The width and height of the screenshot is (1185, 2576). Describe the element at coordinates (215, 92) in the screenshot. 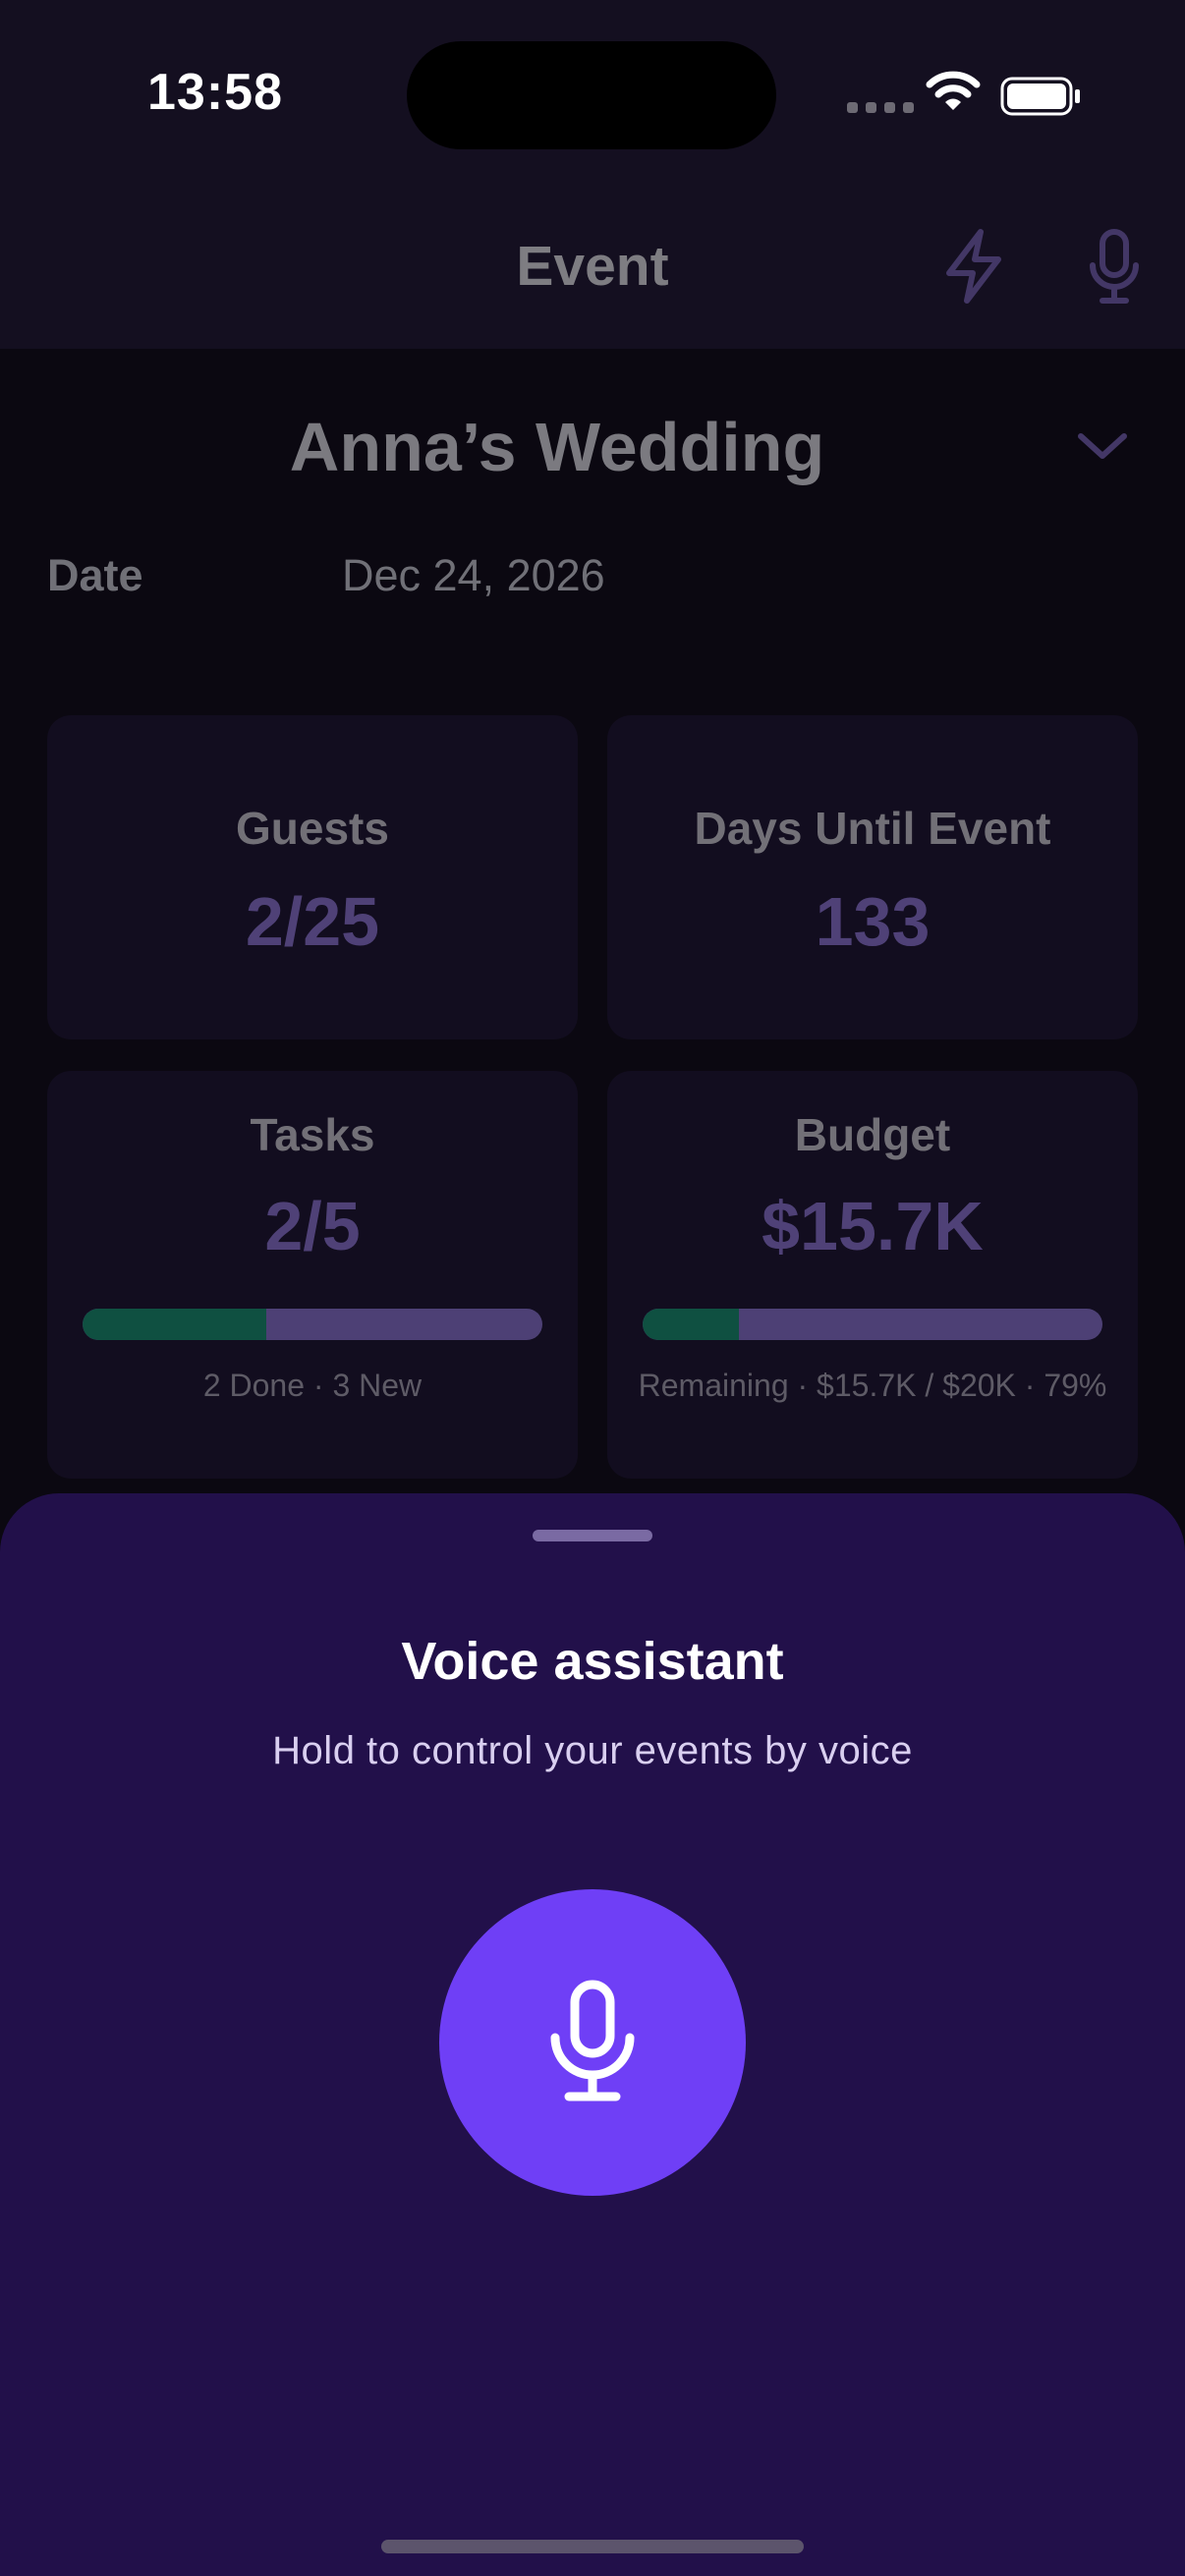

I see `status-time: 13:58` at that location.